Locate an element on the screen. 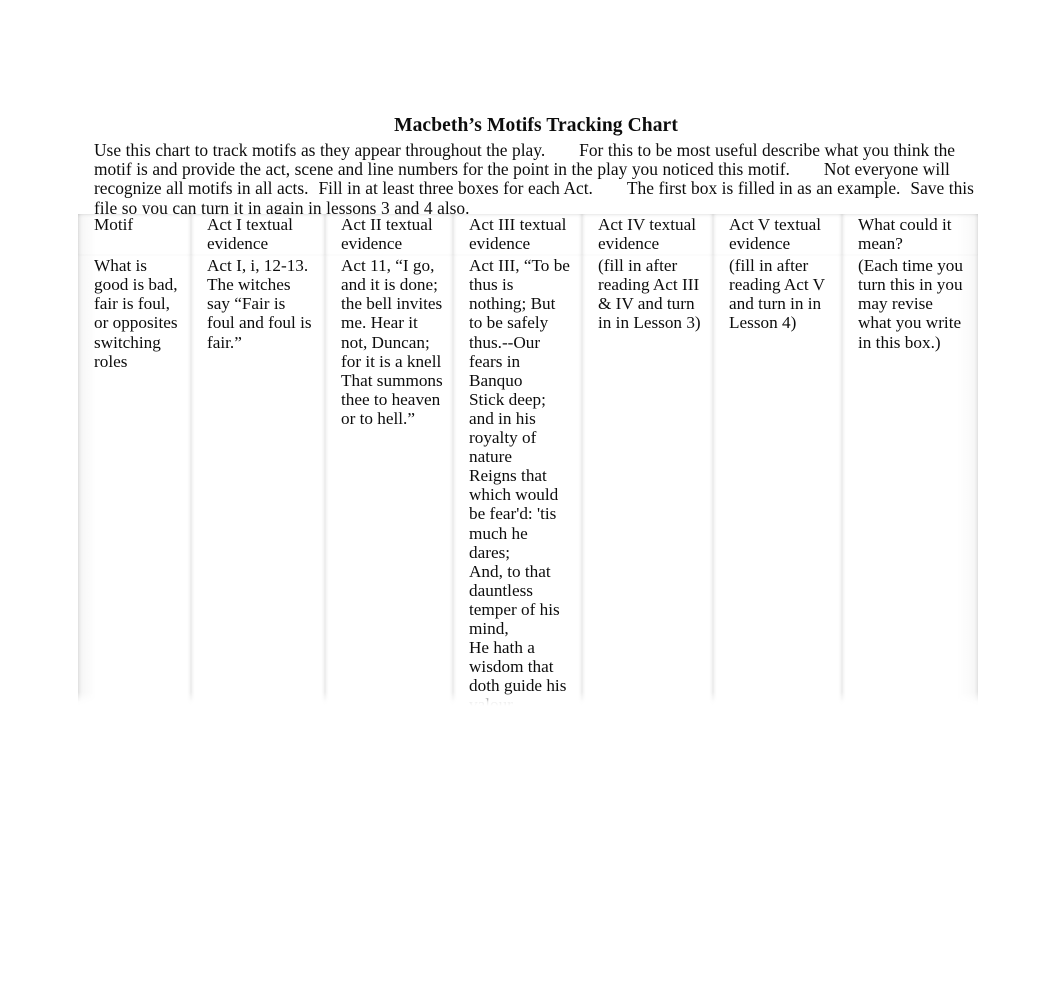  column-header-act-5: Act V textual evidence is located at coordinates (777, 235).